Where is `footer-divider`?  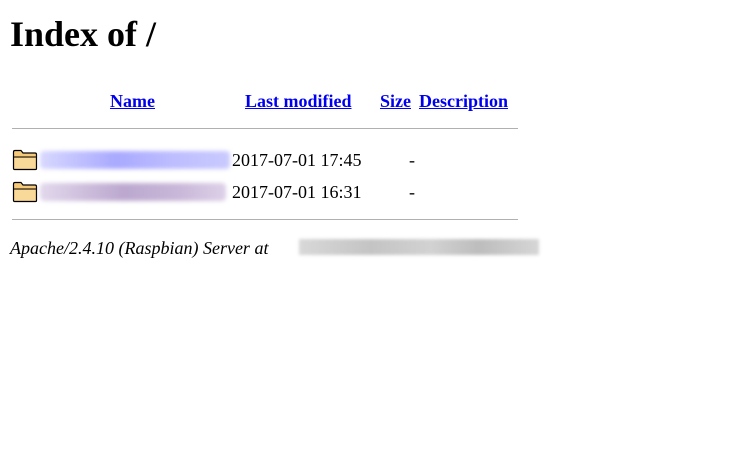
footer-divider is located at coordinates (265, 219).